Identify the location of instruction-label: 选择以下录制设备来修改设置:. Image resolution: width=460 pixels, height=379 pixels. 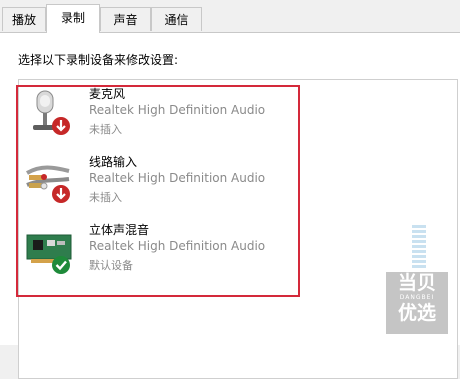
(98, 60).